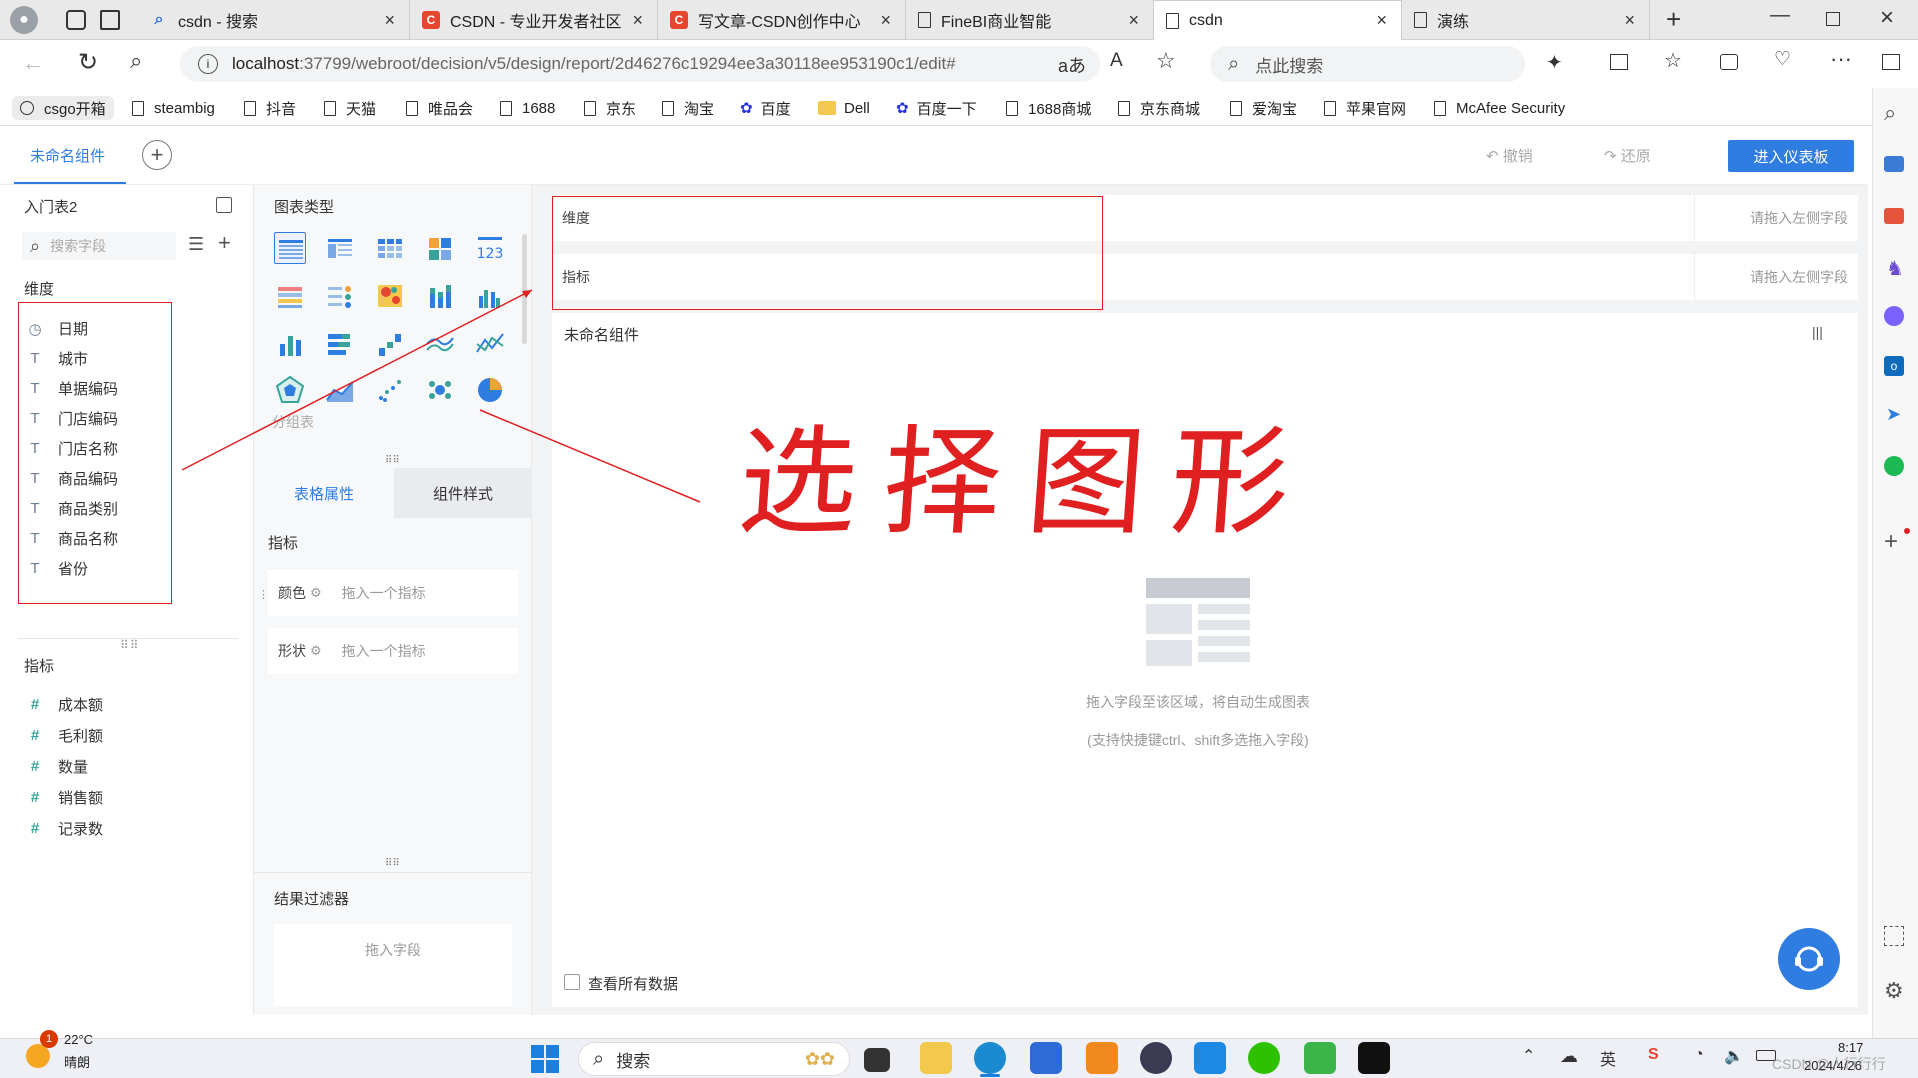  Describe the element at coordinates (1046, 1058) in the screenshot. I see `store-icon` at that location.